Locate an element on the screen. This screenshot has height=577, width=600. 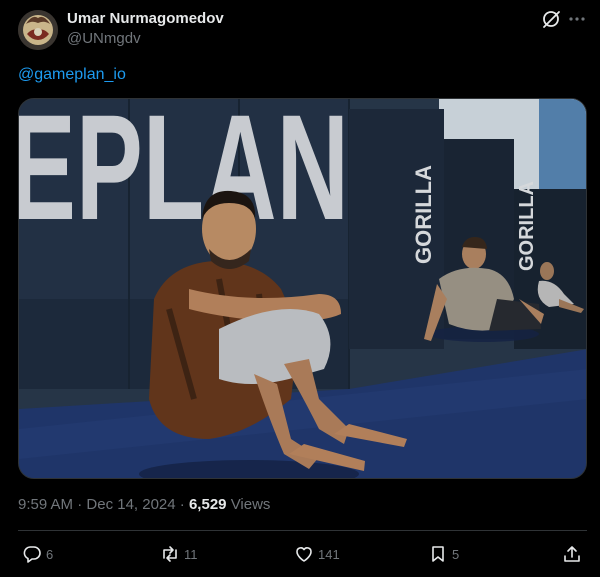
share-icon is located at coordinates (572, 554).